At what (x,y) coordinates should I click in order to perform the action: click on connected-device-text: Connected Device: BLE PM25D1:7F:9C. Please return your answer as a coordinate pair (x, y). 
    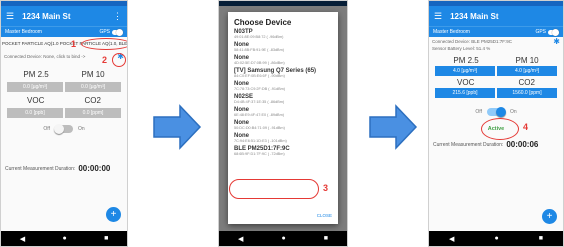
    Looking at the image, I should click on (472, 41).